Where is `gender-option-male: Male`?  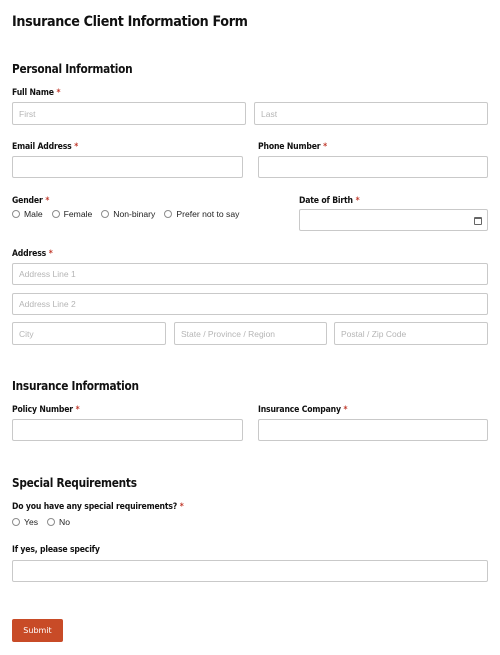
gender-option-male: Male is located at coordinates (27, 214).